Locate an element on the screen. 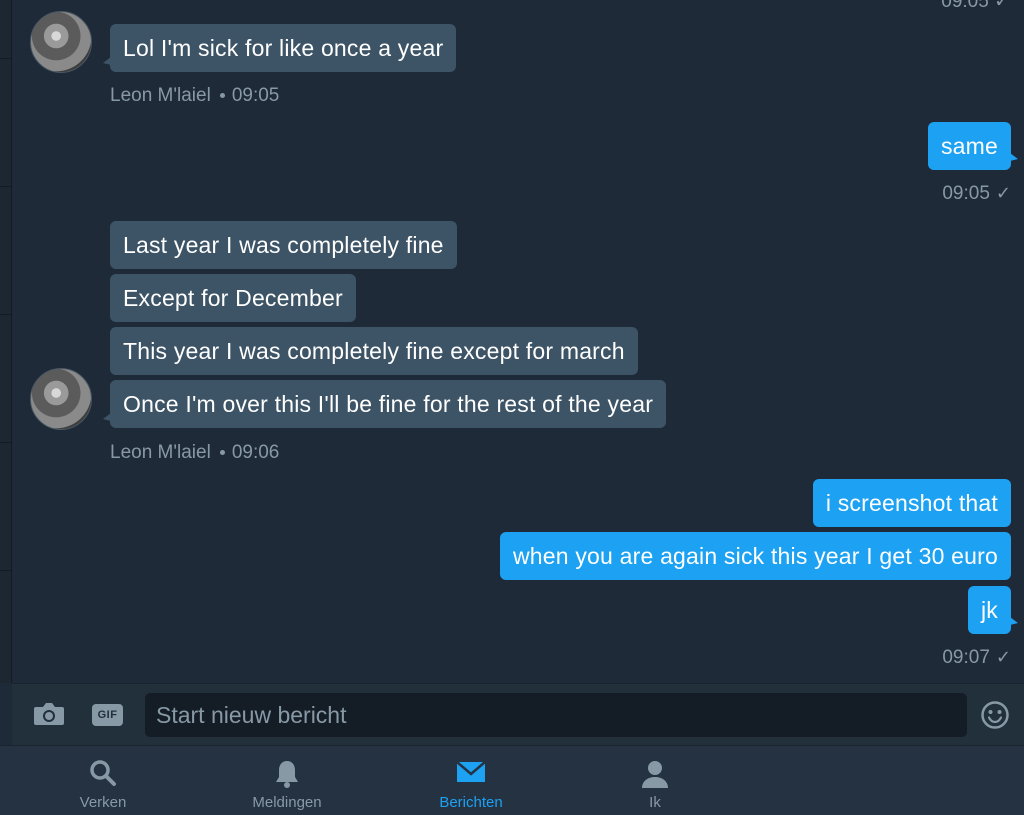 The height and width of the screenshot is (815, 1024). bell-icon is located at coordinates (287, 774).